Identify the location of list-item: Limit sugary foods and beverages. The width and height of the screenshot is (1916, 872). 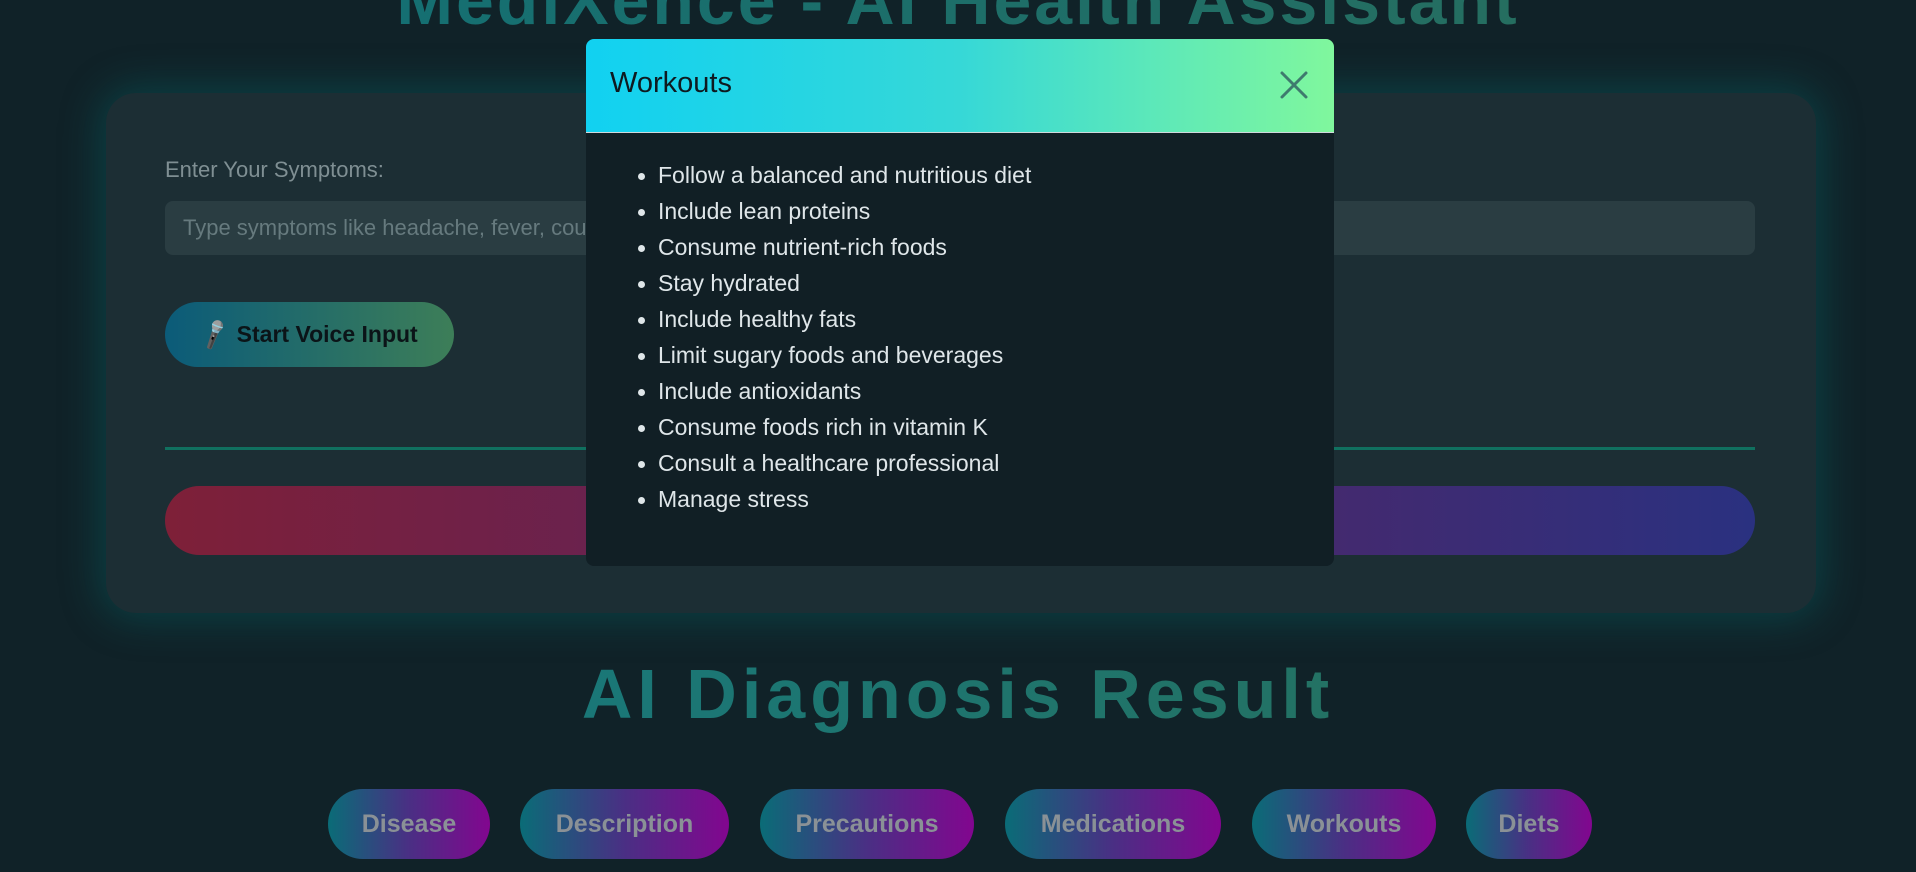
(834, 355).